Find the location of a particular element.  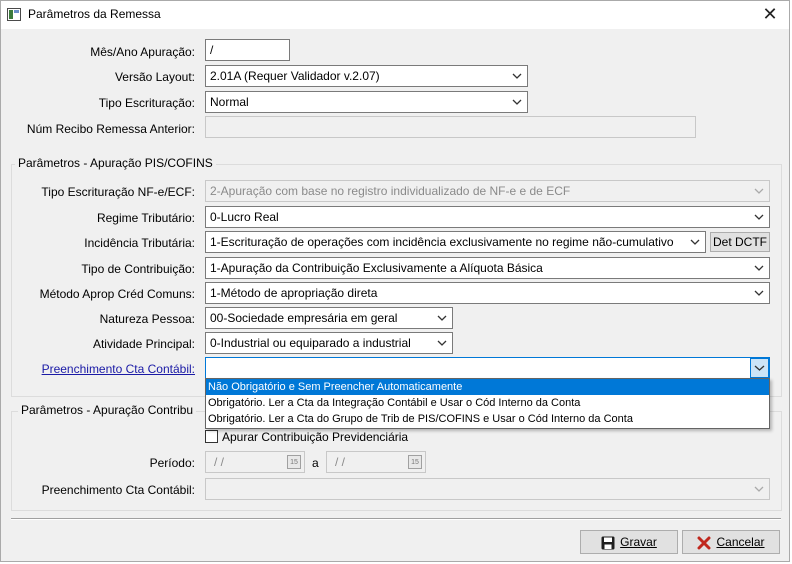

versao-layout-select: 2.01A (Requer Validador v.2.07) is located at coordinates (366, 76).